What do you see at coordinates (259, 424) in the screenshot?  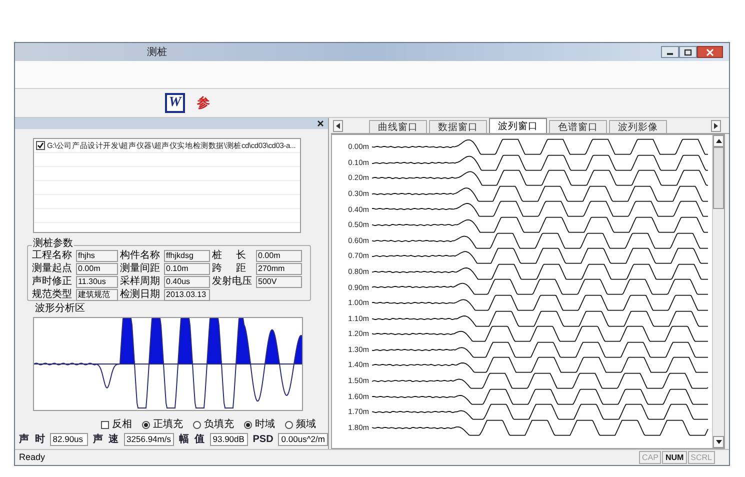 I see `radio-option: 时域` at bounding box center [259, 424].